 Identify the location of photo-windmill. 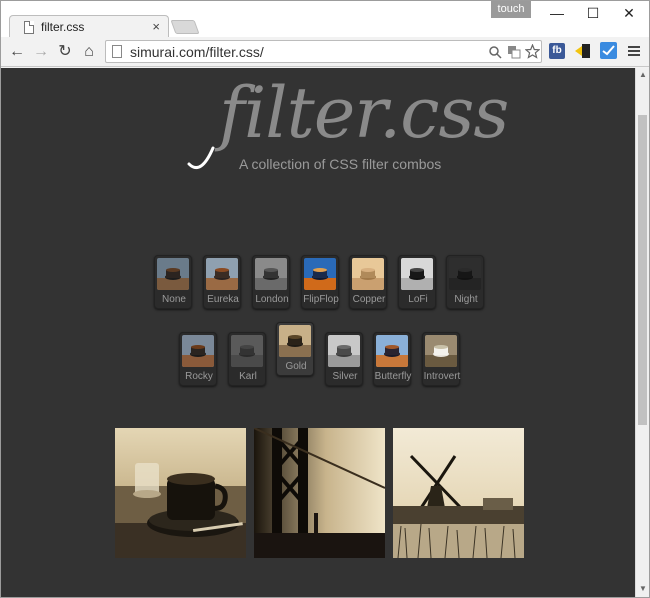
(458, 493).